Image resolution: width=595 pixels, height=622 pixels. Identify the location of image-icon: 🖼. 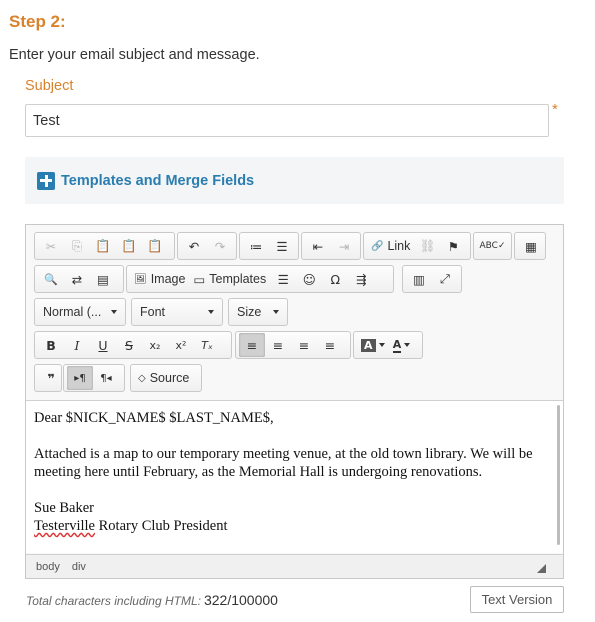
(140, 279).